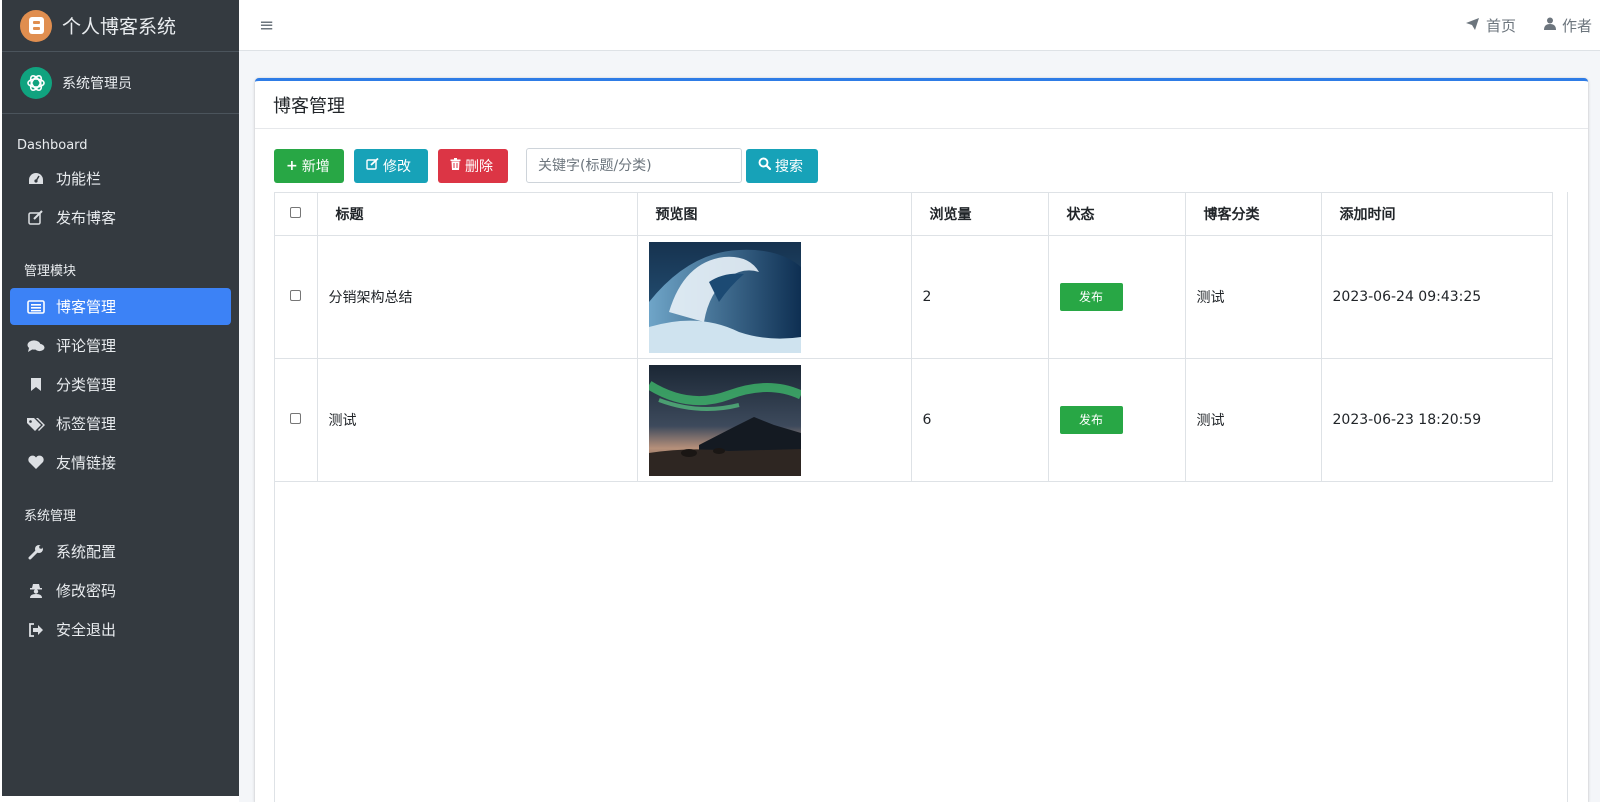 This screenshot has height=802, width=1600. I want to click on author-link: 作者, so click(1567, 25).